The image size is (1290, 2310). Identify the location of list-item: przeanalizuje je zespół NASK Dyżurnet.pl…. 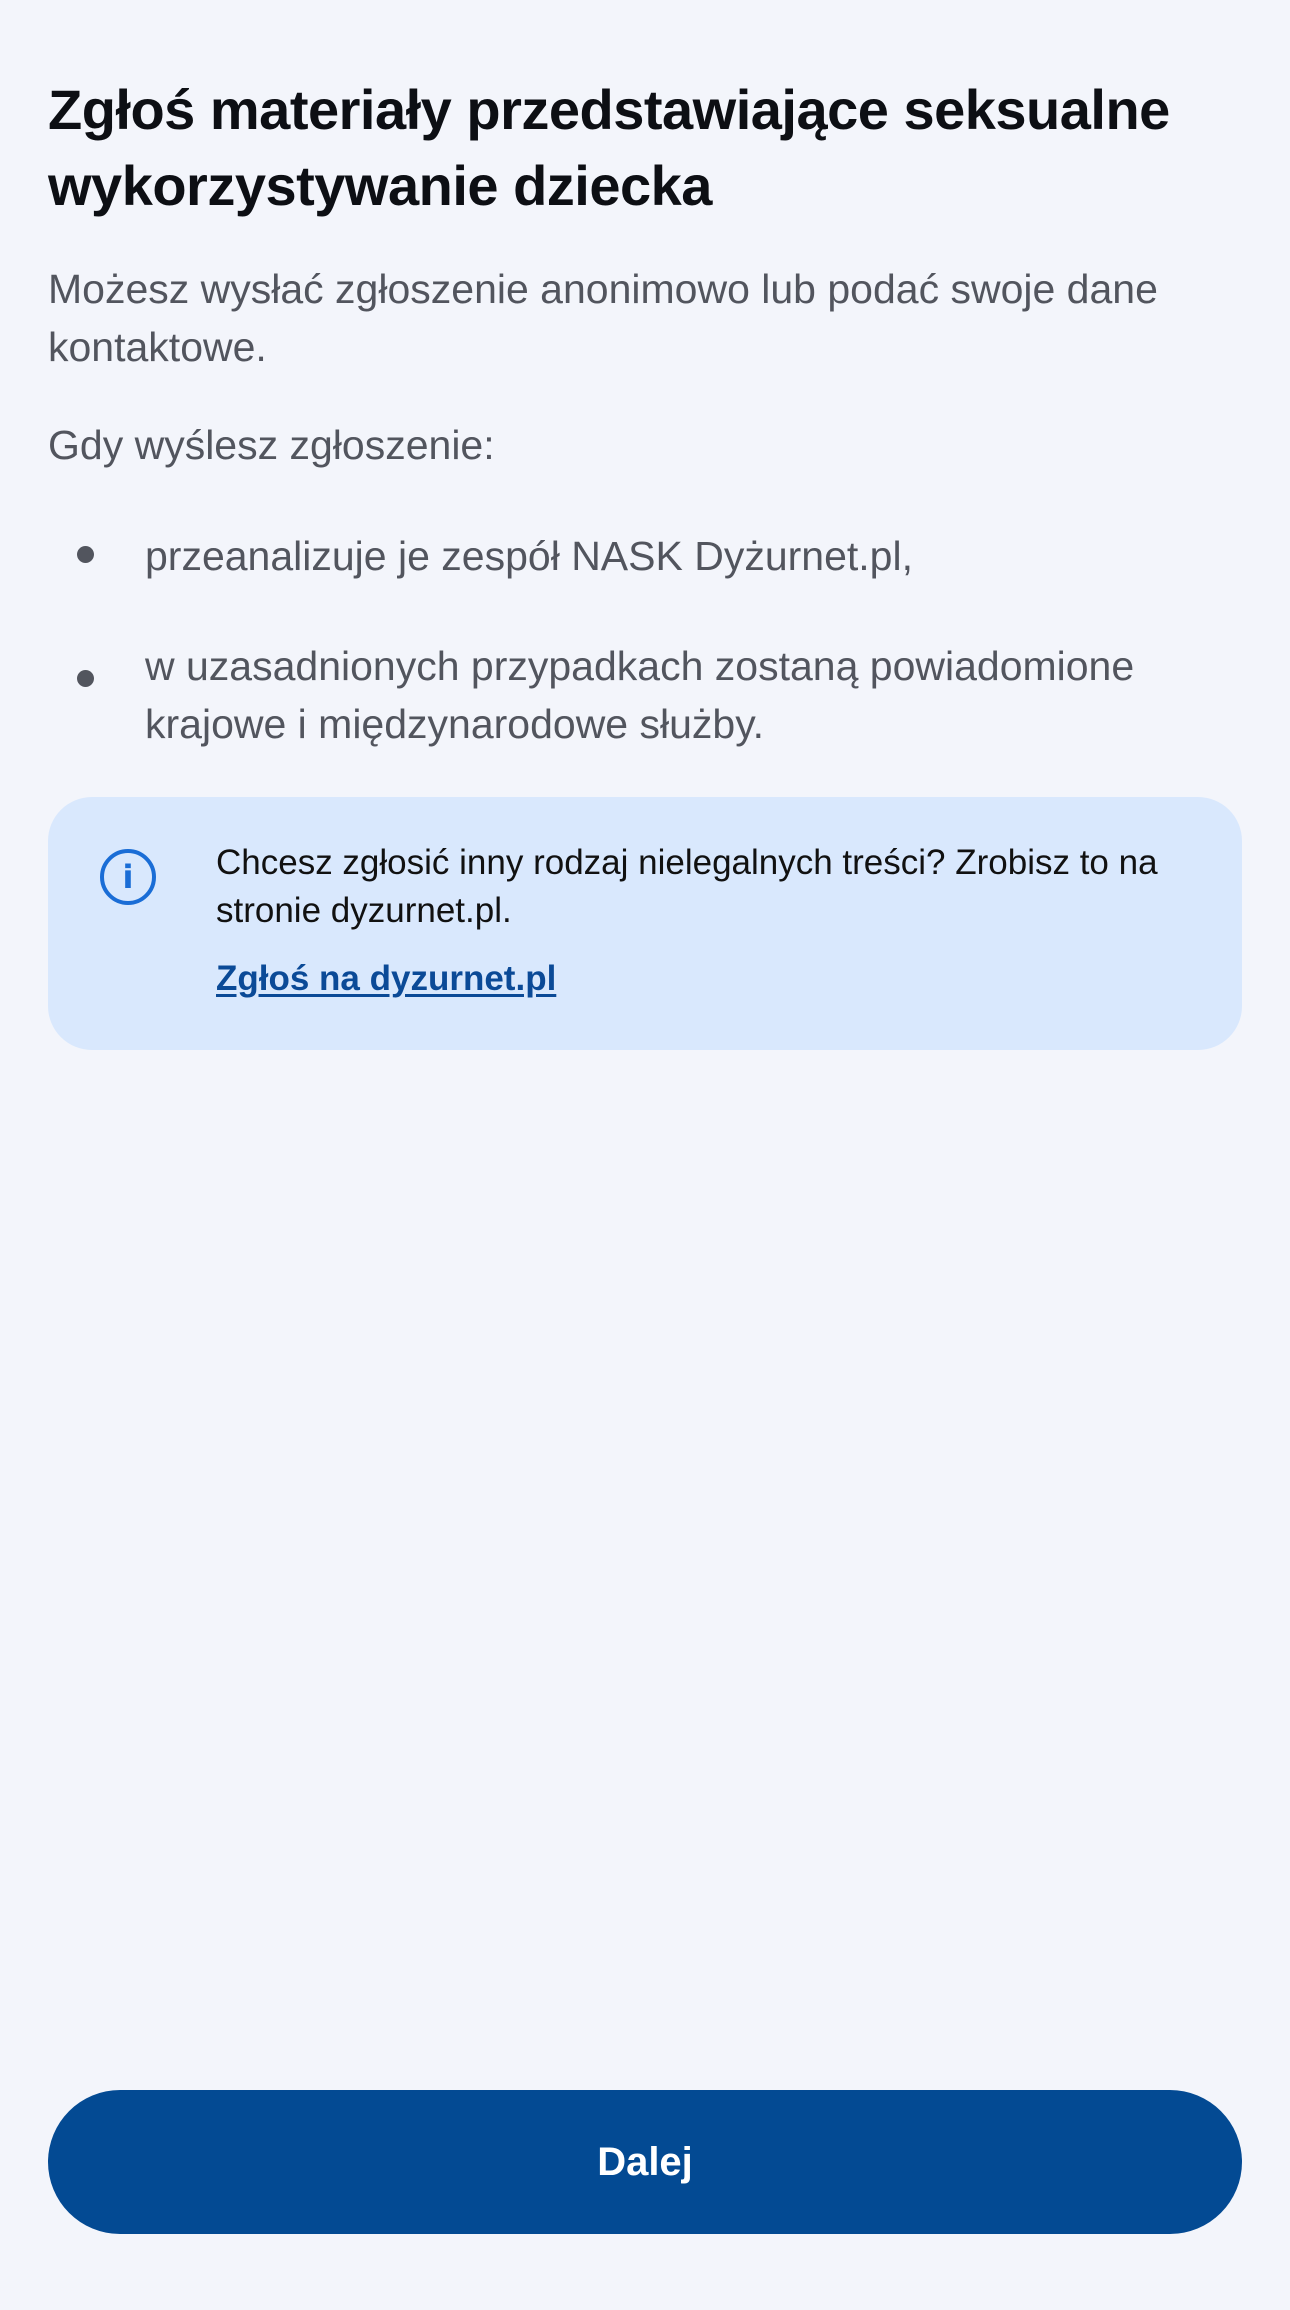
(645, 556).